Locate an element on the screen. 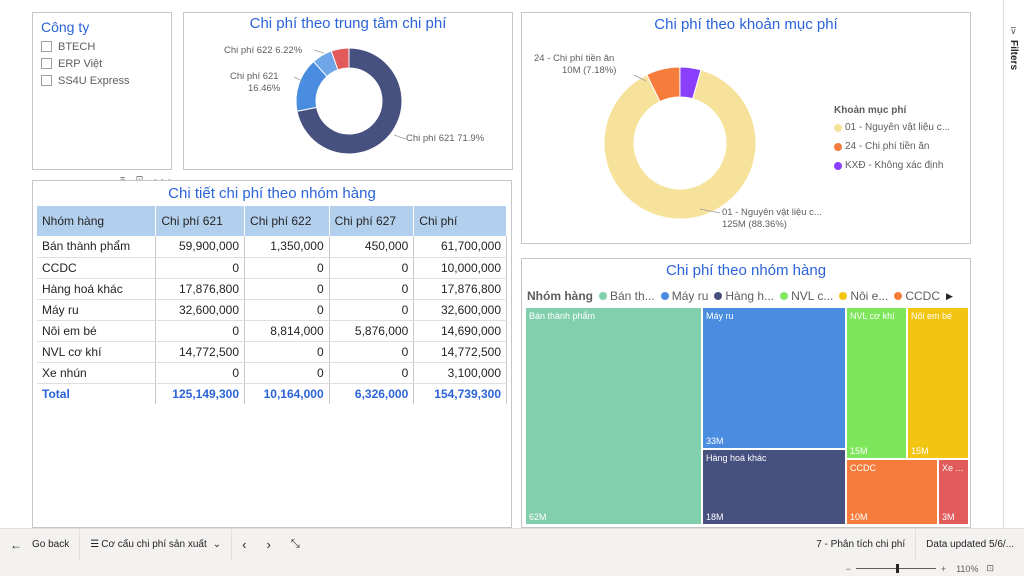 The height and width of the screenshot is (576, 1024). table-row: NVL cơ khí 14,772,500 0 0 14,772,500 is located at coordinates (272, 352).